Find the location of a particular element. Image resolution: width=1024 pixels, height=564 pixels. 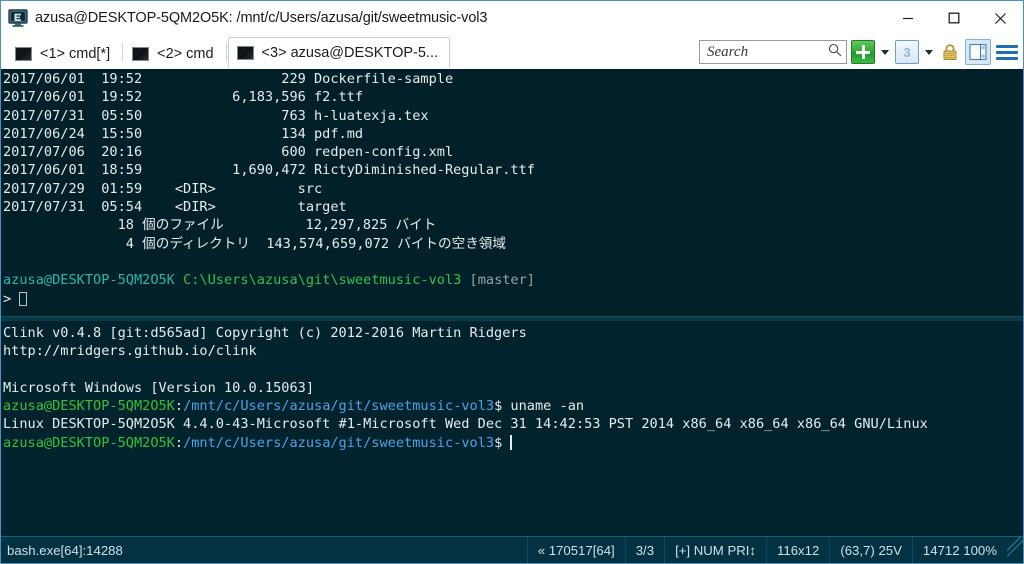

conemu-monitor-icon is located at coordinates (18, 18).